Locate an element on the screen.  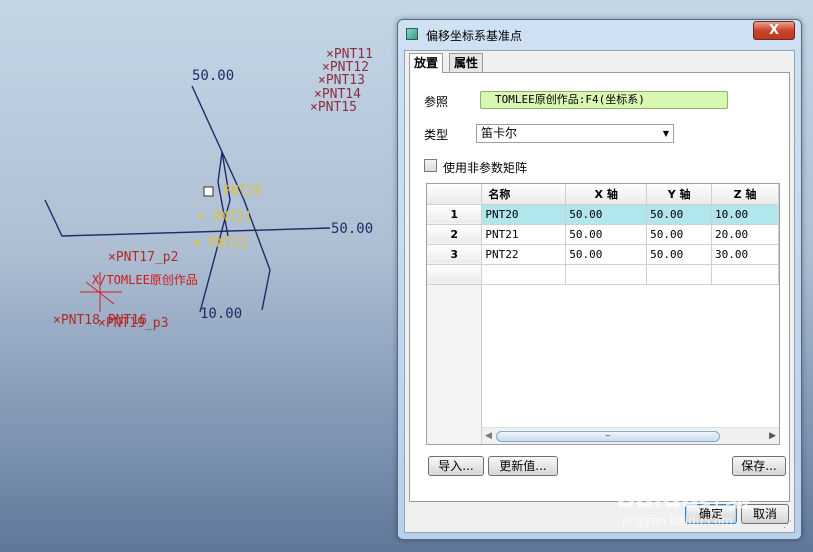
cell-z: 10.00 is located at coordinates (745, 214).